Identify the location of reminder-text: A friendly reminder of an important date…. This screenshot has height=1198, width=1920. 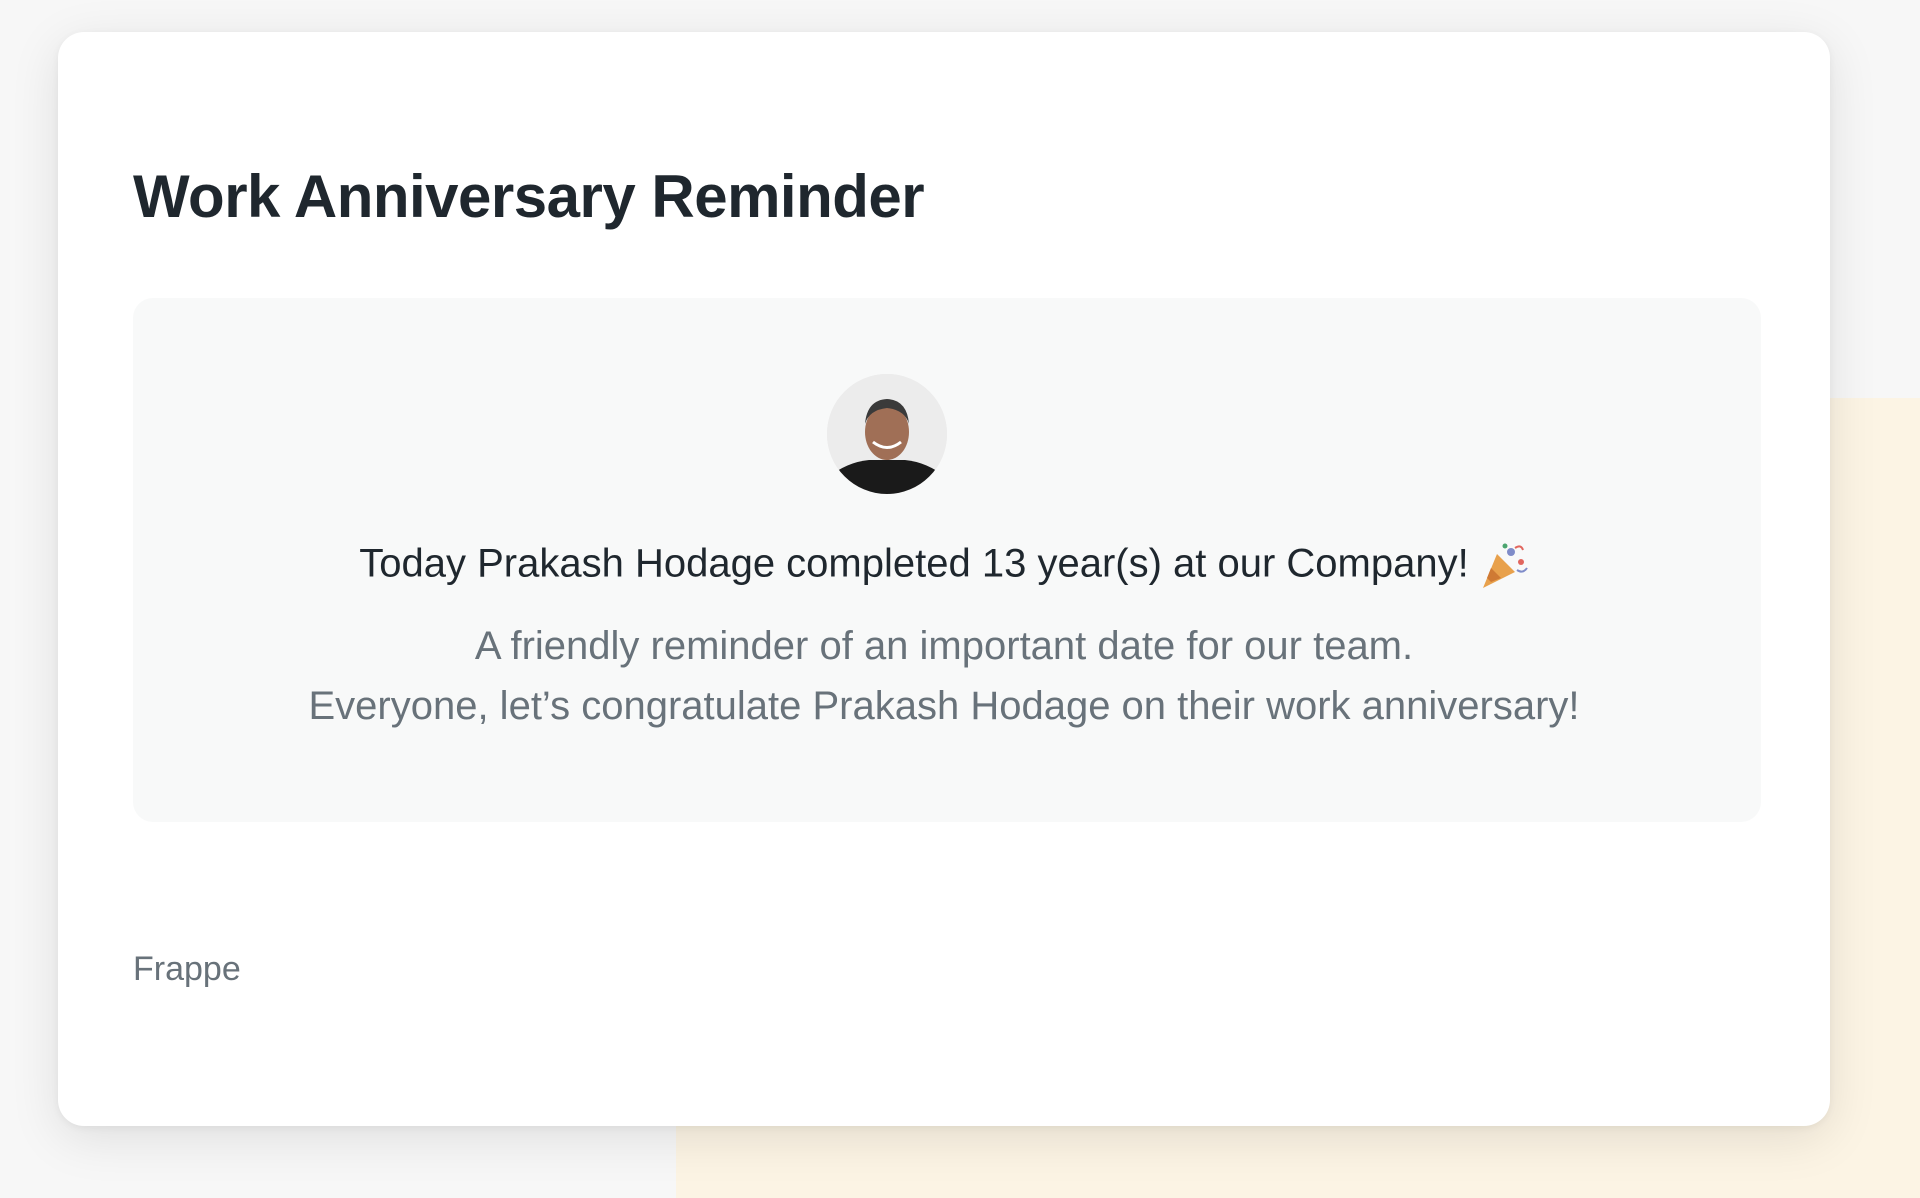
(944, 676).